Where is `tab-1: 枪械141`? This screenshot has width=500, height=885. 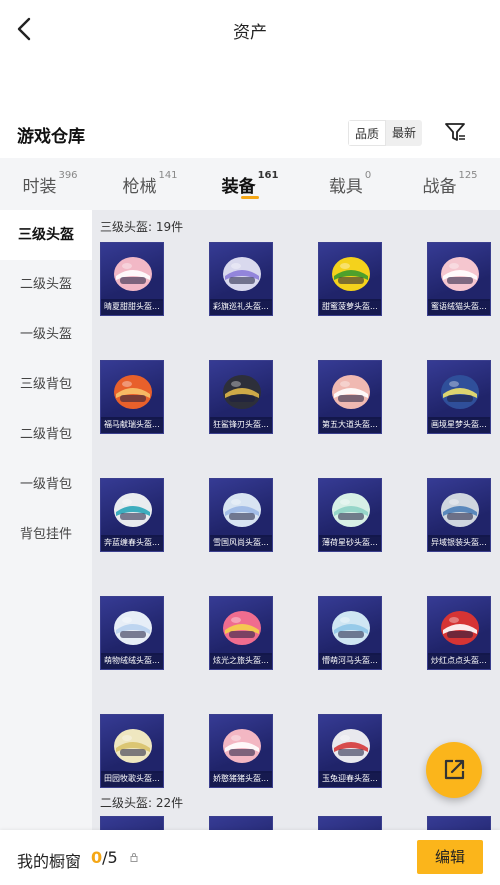
tab-1: 枪械141 is located at coordinates (150, 184).